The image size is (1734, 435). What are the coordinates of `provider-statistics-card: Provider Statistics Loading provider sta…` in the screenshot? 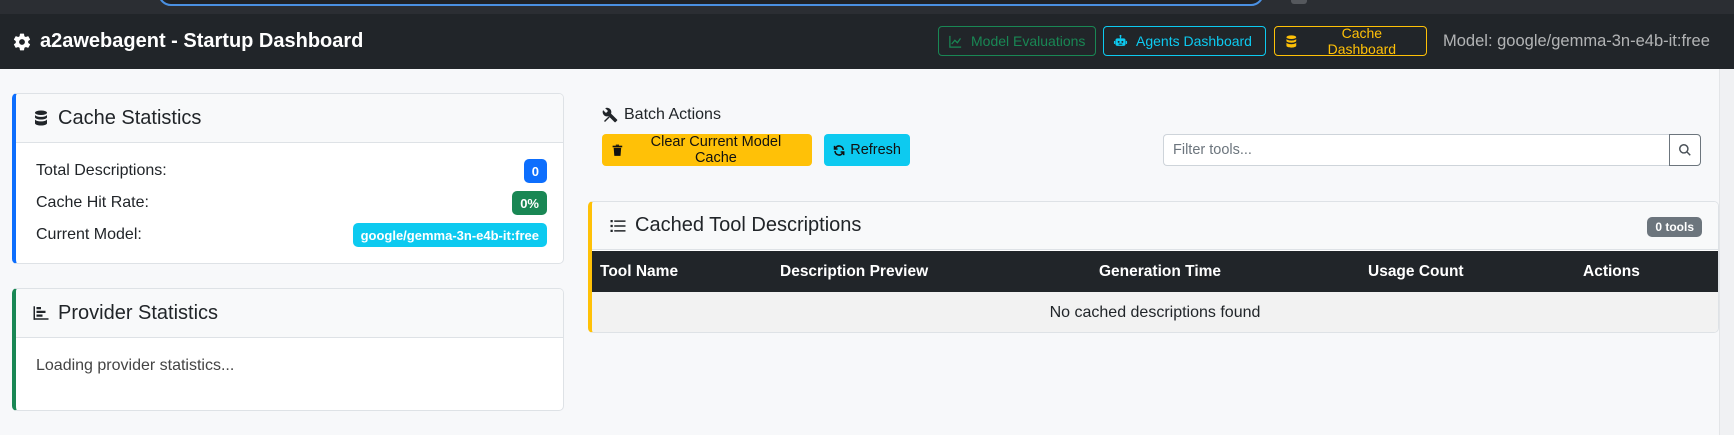 It's located at (288, 349).